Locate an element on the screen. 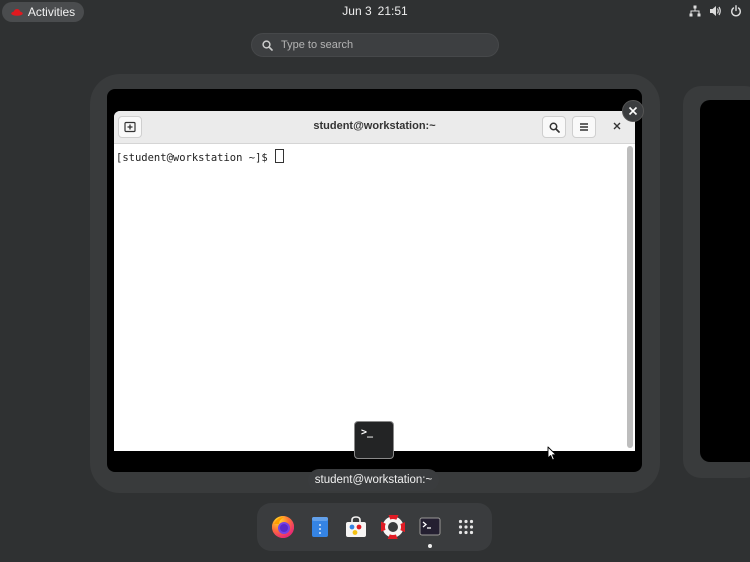  terminal-scrollbar is located at coordinates (630, 297).